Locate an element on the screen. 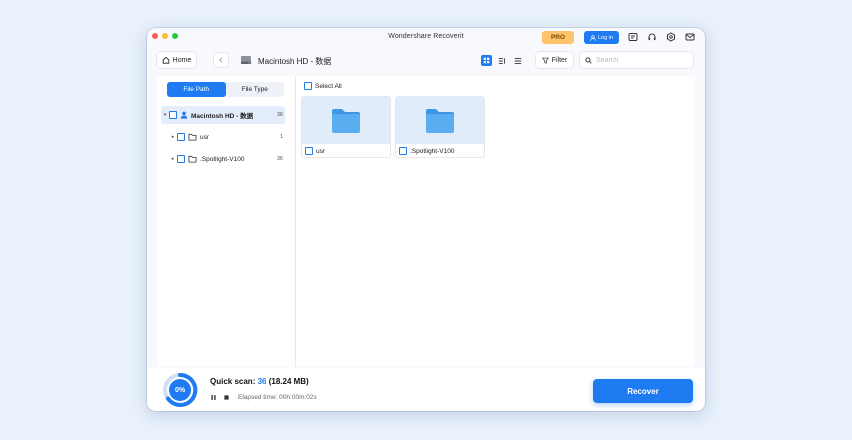 This screenshot has height=440, width=852. login-button: Log in is located at coordinates (601, 37).